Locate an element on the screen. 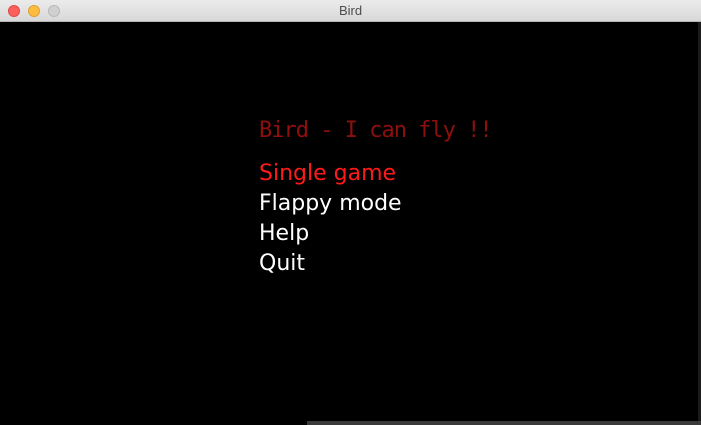 This screenshot has height=425, width=701. main-menu: Single game Flappy mode Help Quit is located at coordinates (330, 219).